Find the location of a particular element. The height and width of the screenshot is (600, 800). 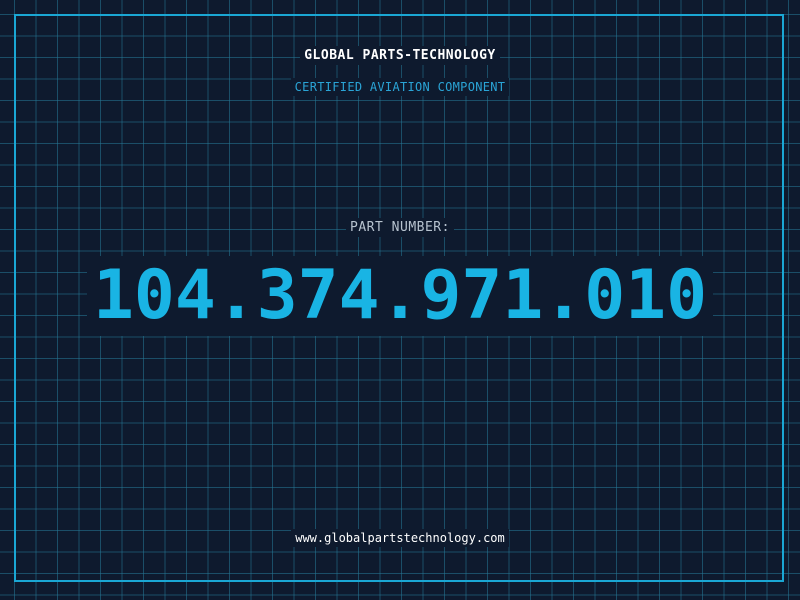

company-name: GLOBAL PARTS-TECHNOLOGY is located at coordinates (400, 55).